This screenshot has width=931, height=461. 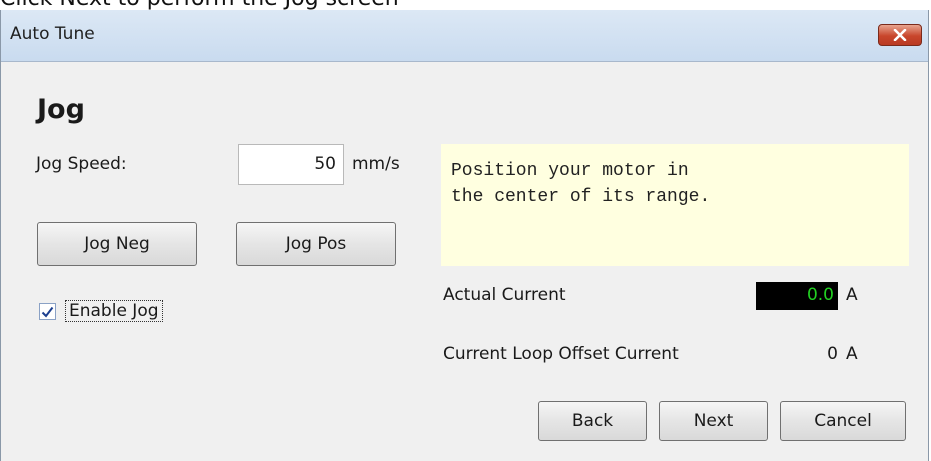 I want to click on title-bar: Auto Tune, so click(x=464, y=36).